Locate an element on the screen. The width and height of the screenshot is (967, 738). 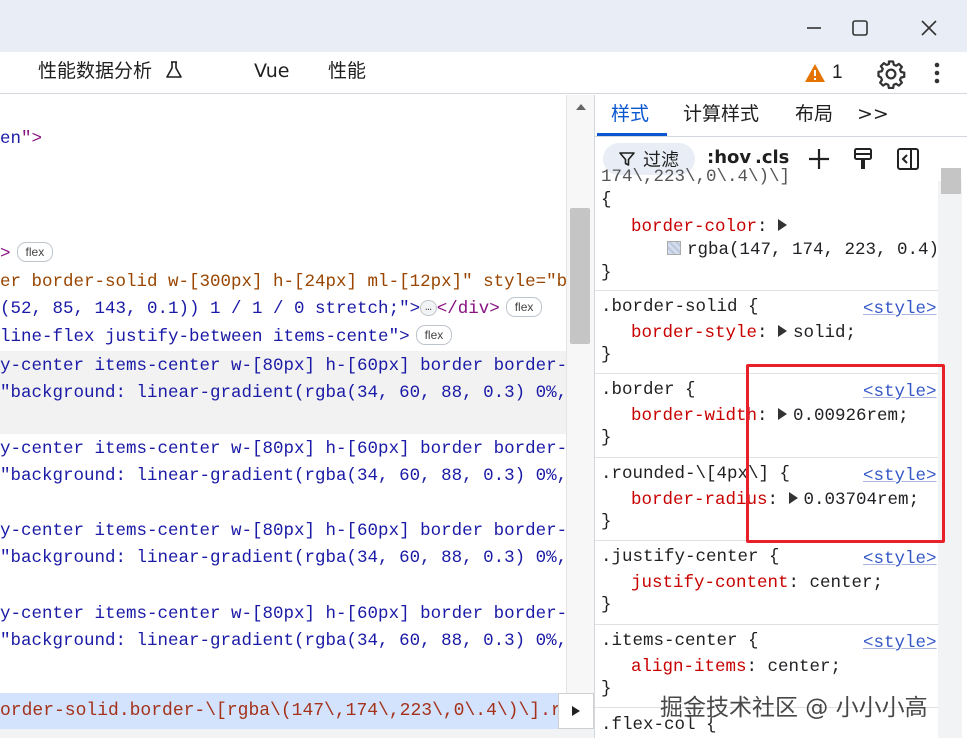
css-value: 0.00926rem; is located at coordinates (851, 416).